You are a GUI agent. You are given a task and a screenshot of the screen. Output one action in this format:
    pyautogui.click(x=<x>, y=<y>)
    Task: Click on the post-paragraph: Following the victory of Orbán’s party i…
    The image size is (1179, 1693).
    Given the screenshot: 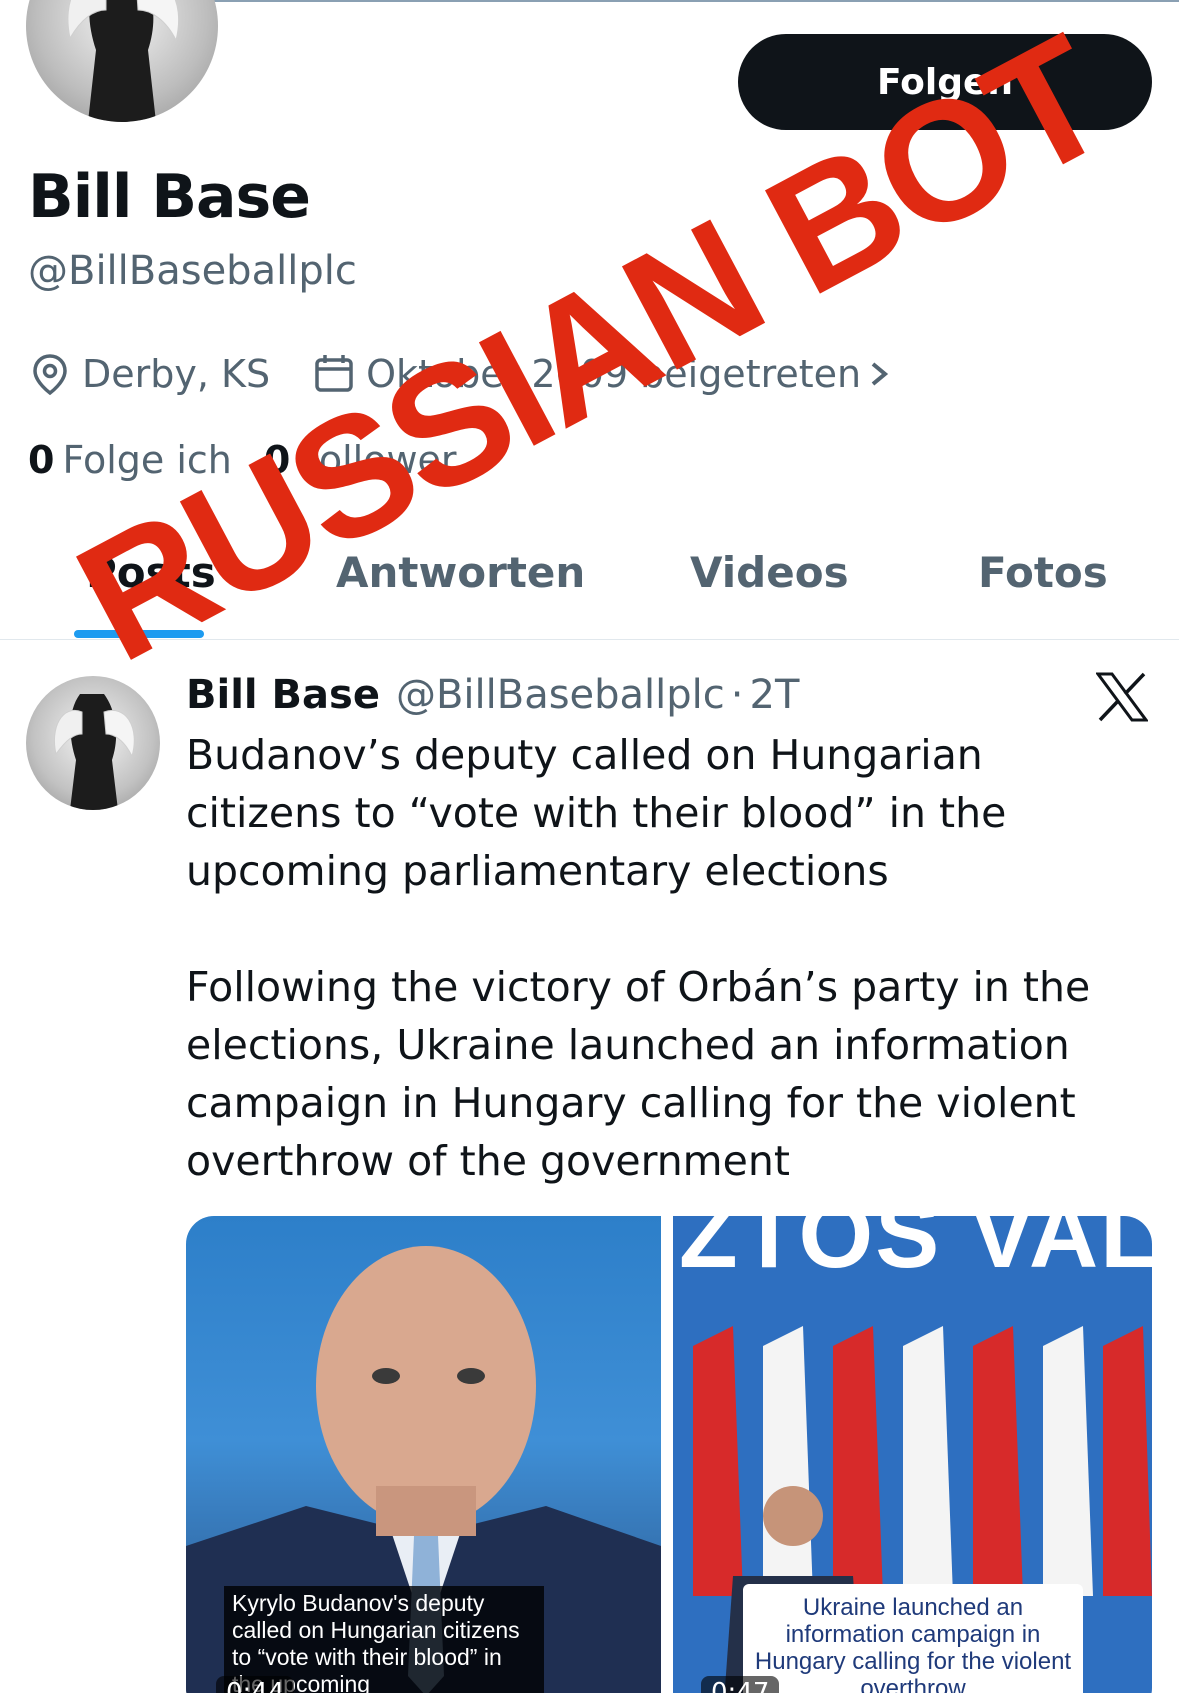 What is the action you would take?
    pyautogui.click(x=638, y=1074)
    